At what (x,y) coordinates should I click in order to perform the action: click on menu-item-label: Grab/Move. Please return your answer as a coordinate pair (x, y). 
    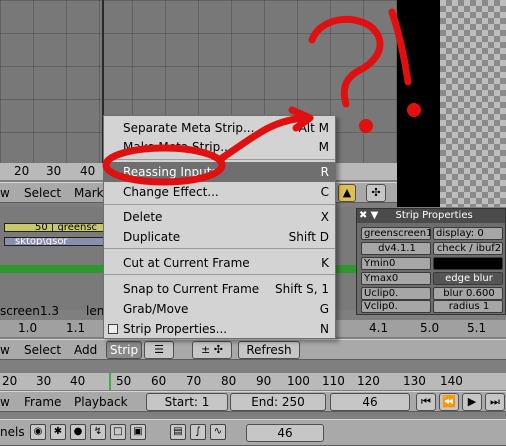
    Looking at the image, I should click on (156, 309).